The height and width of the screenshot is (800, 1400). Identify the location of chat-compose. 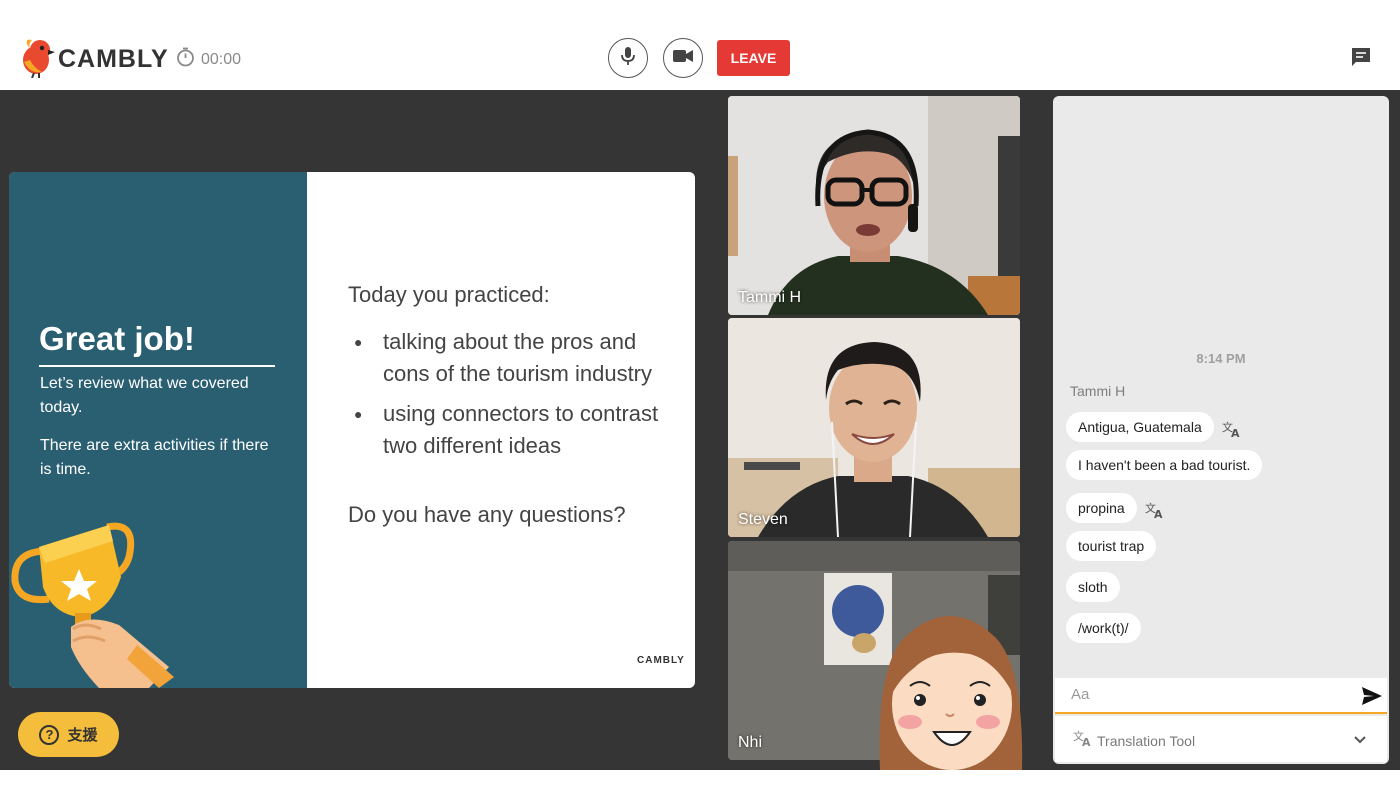
(1221, 696).